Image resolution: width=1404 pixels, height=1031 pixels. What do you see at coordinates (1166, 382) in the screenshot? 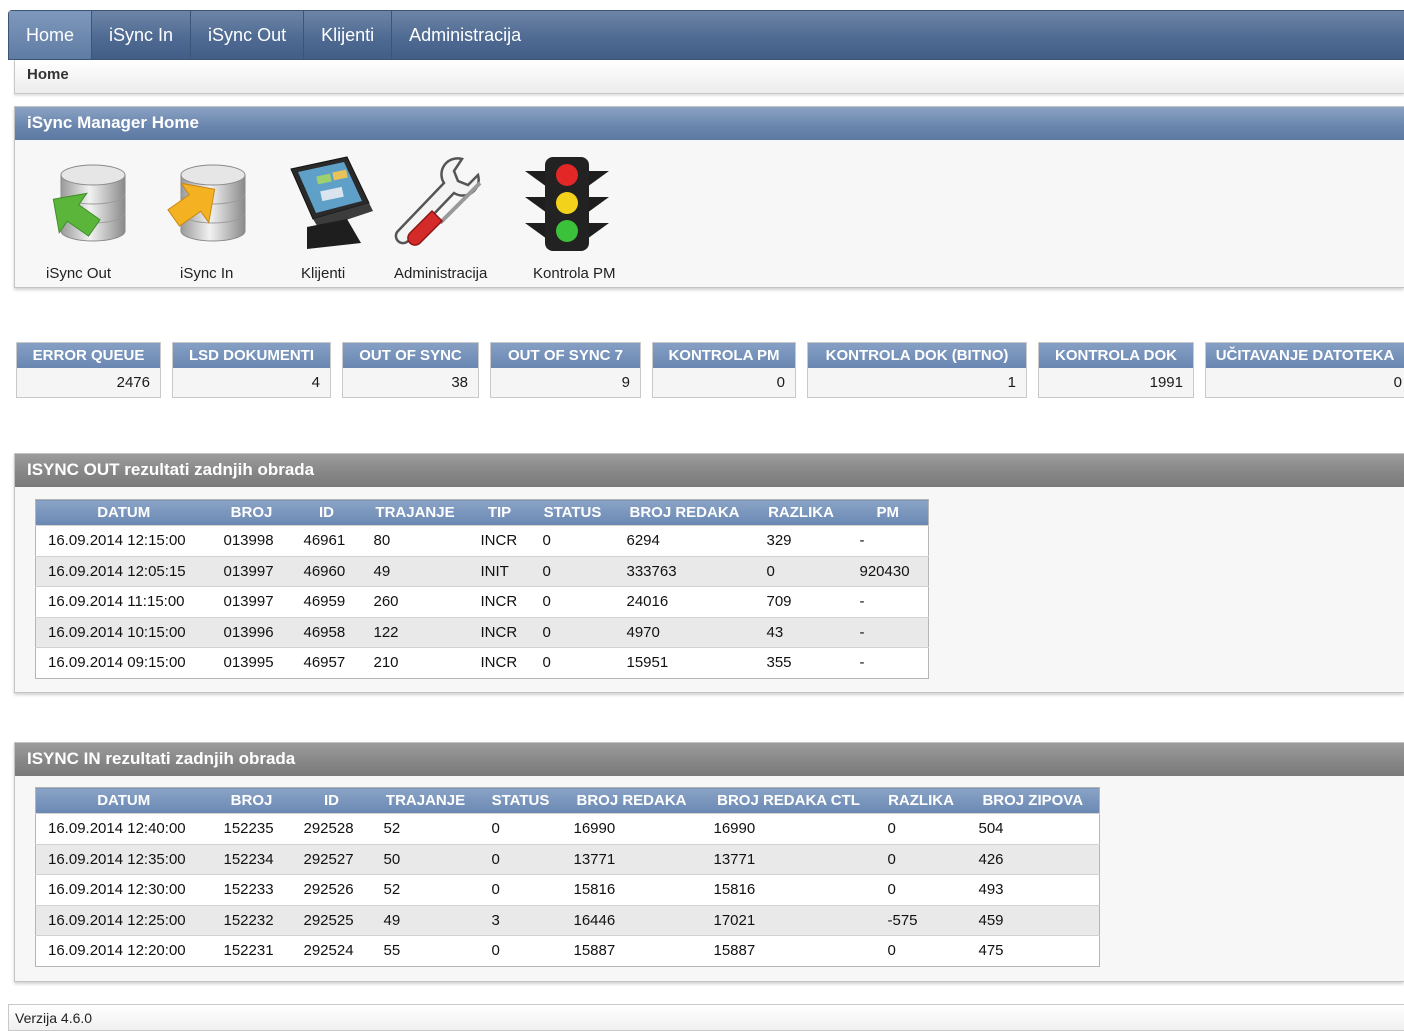
I see `stat-value: 1991` at bounding box center [1166, 382].